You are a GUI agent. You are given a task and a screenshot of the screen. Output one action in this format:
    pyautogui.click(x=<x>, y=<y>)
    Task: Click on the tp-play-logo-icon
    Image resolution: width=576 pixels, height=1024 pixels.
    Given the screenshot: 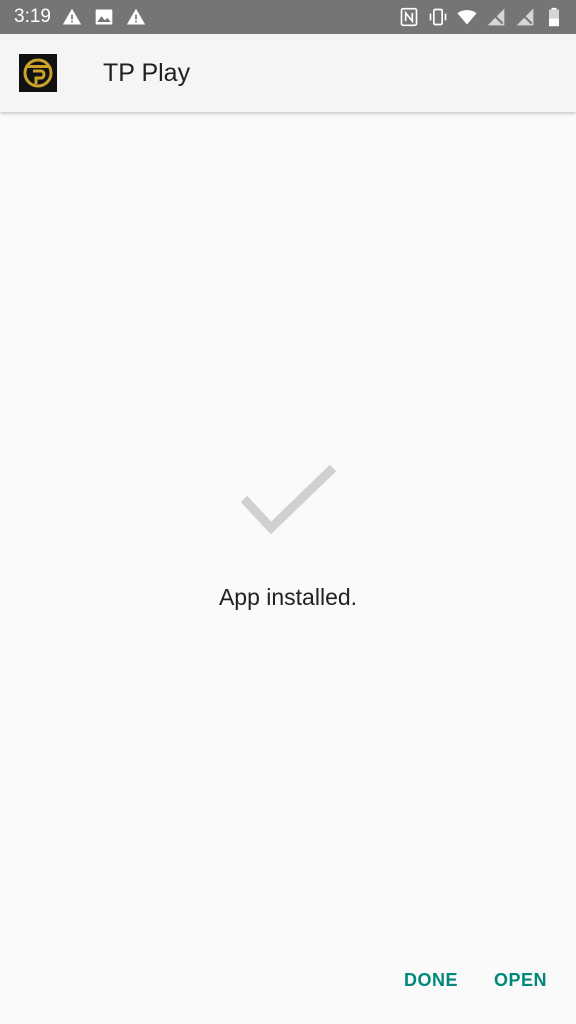 What is the action you would take?
    pyautogui.click(x=38, y=73)
    